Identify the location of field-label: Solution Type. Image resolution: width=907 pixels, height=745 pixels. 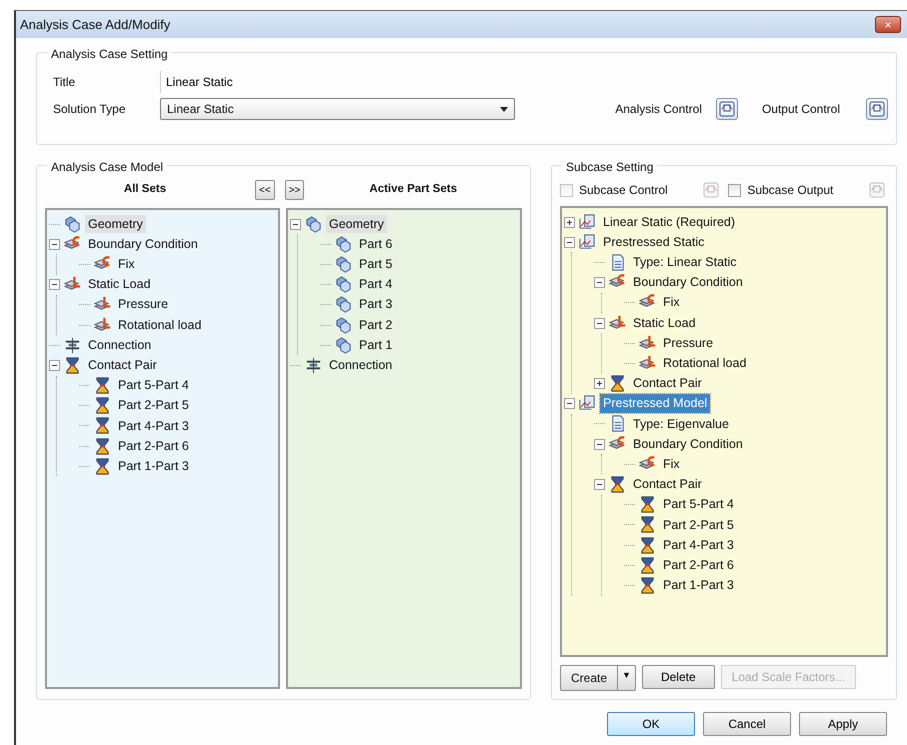
(89, 109).